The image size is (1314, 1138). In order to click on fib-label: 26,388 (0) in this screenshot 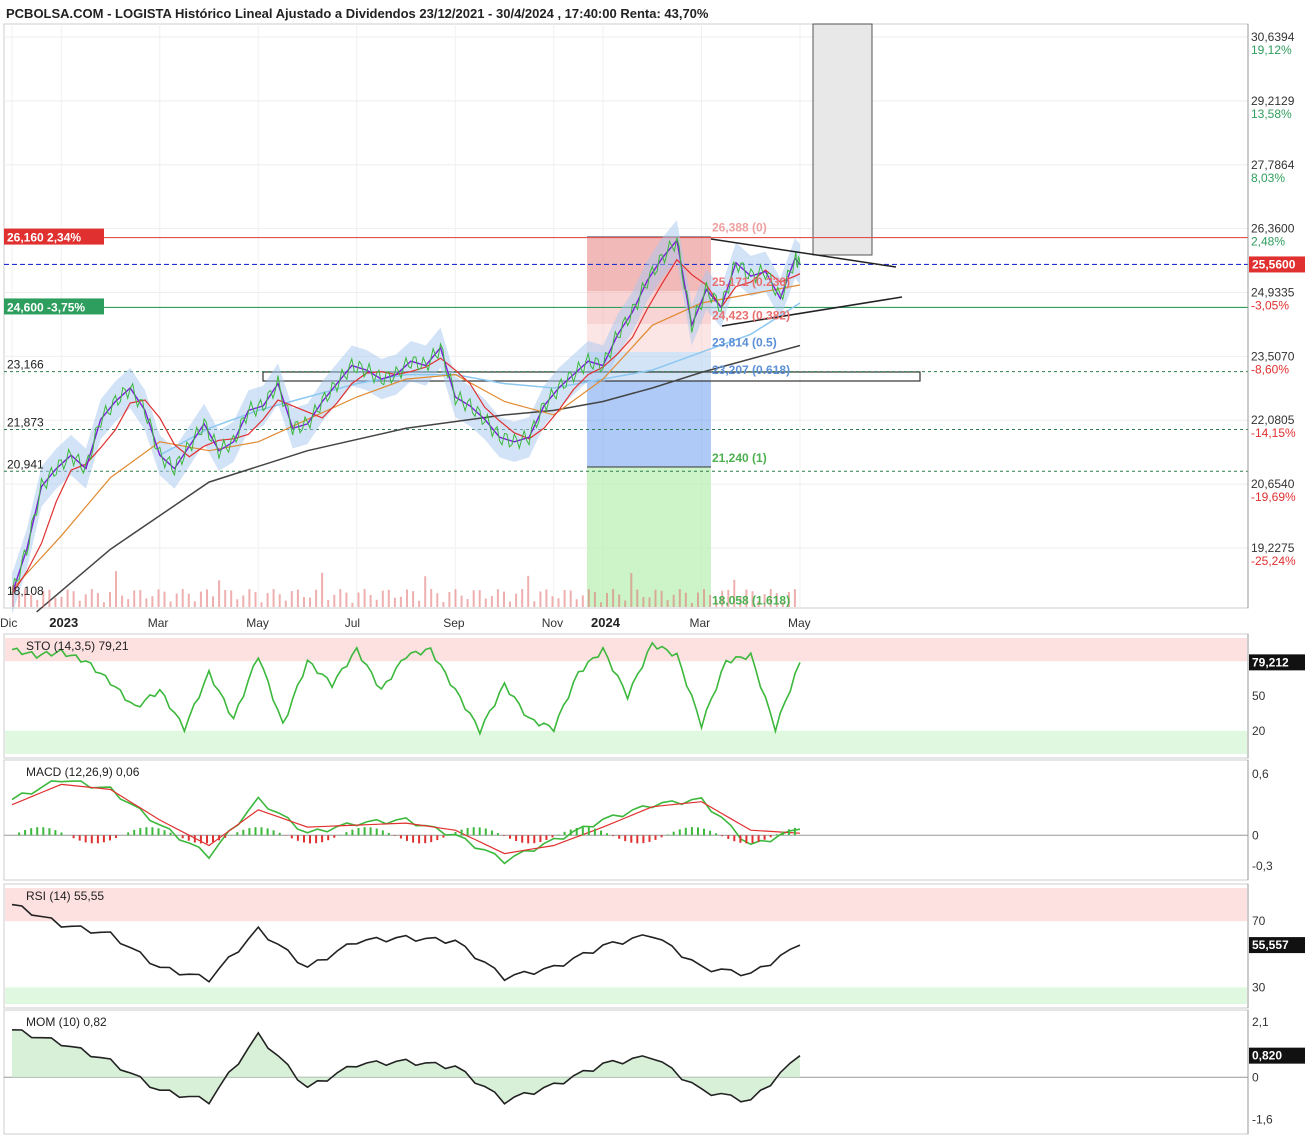, I will do `click(739, 227)`.